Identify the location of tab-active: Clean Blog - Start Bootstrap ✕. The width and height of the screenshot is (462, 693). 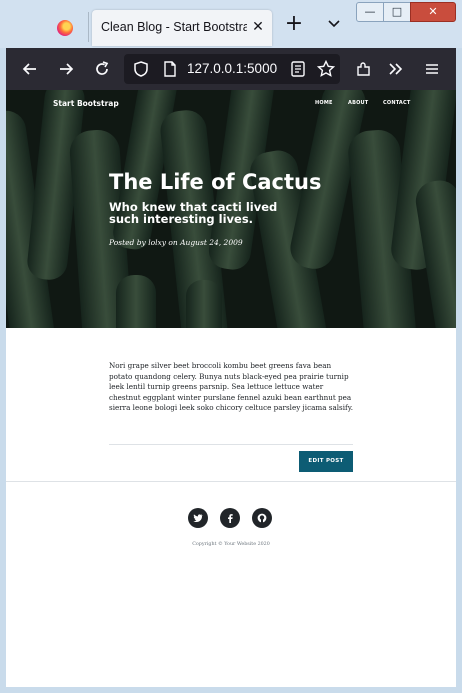
(182, 28).